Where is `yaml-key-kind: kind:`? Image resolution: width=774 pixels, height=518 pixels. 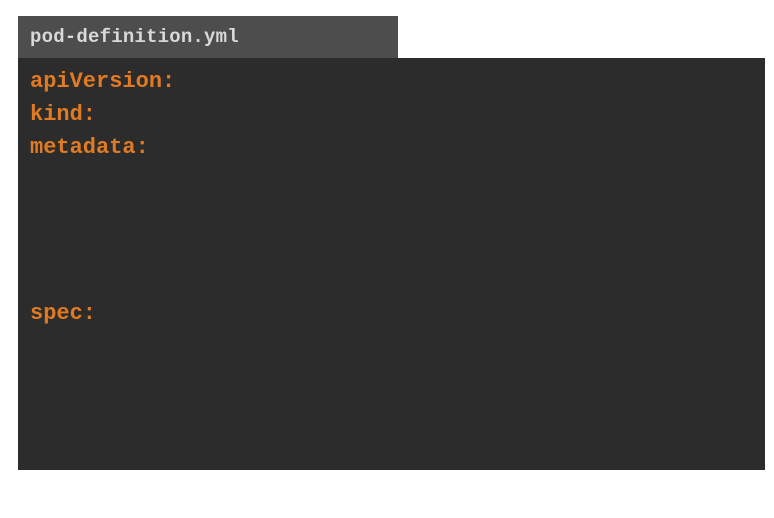
yaml-key-kind: kind: is located at coordinates (63, 114).